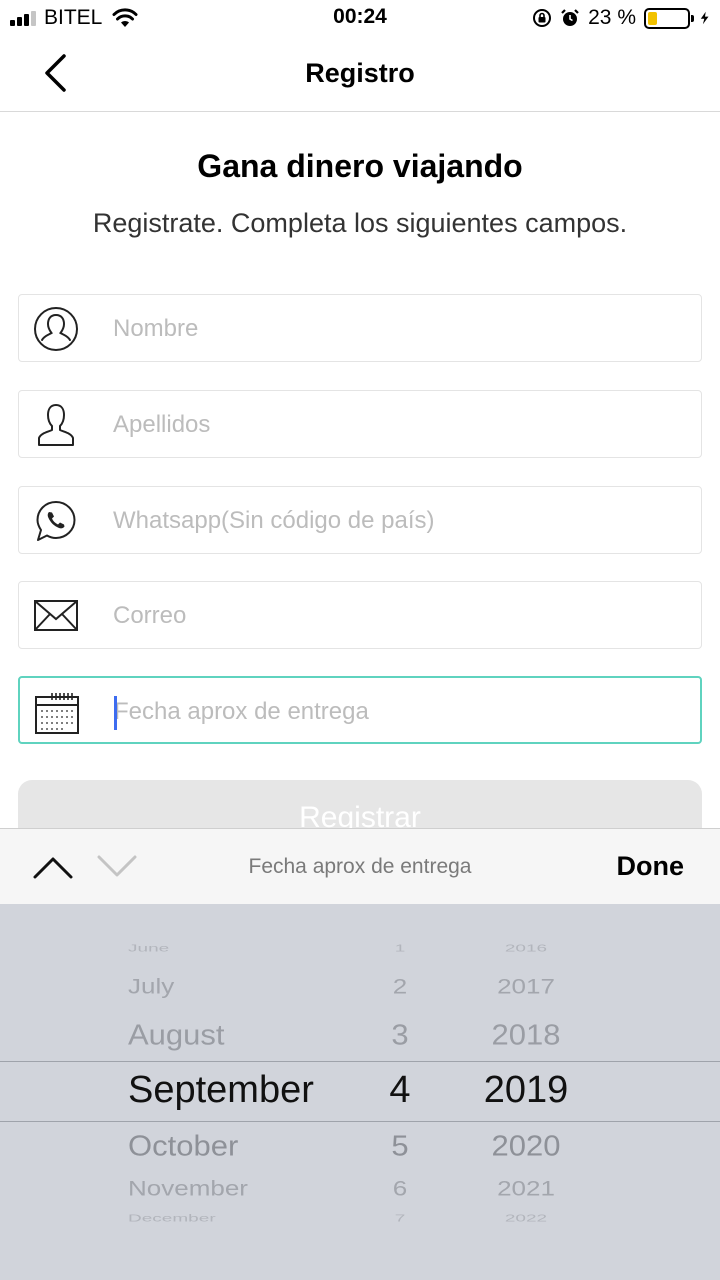  I want to click on navigation-bar: Registro, so click(360, 74).